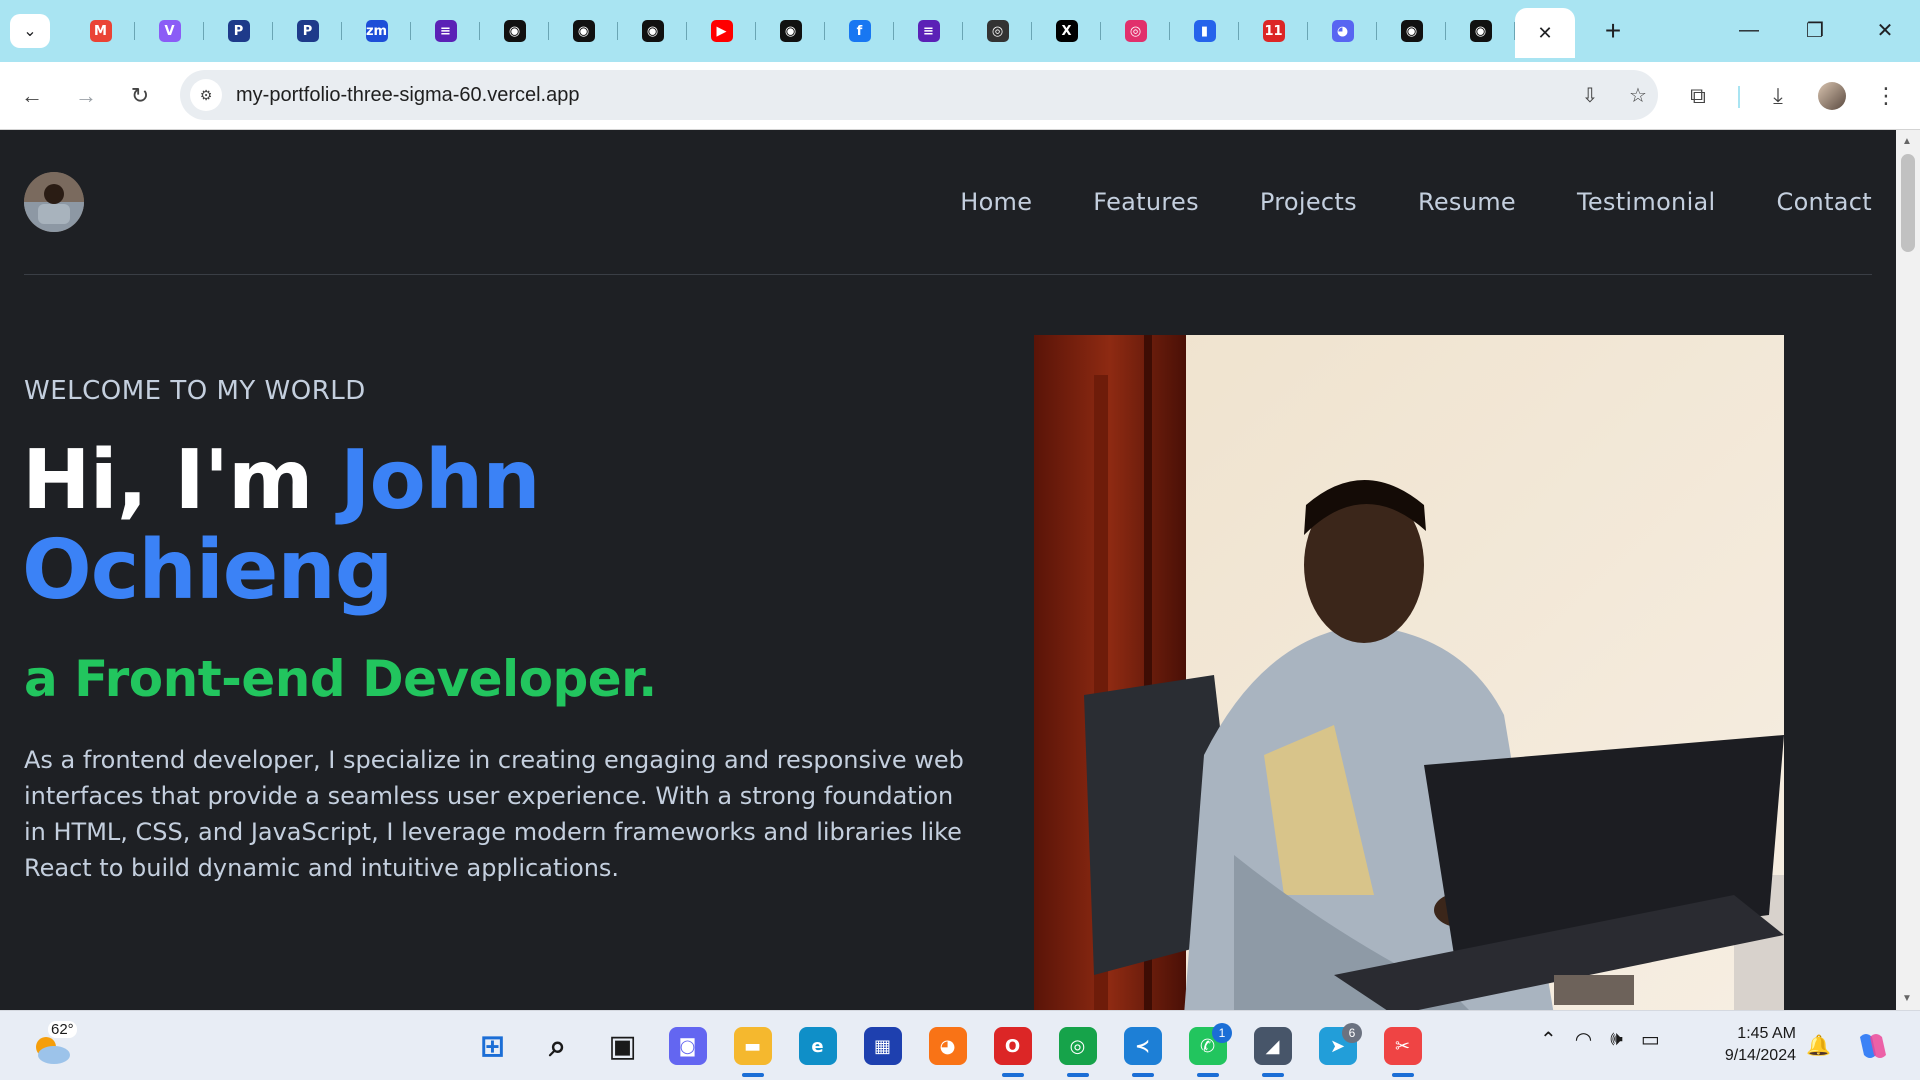 The width and height of the screenshot is (1920, 1080). Describe the element at coordinates (687, 1046) in the screenshot. I see `taskbar-app: ◙` at that location.